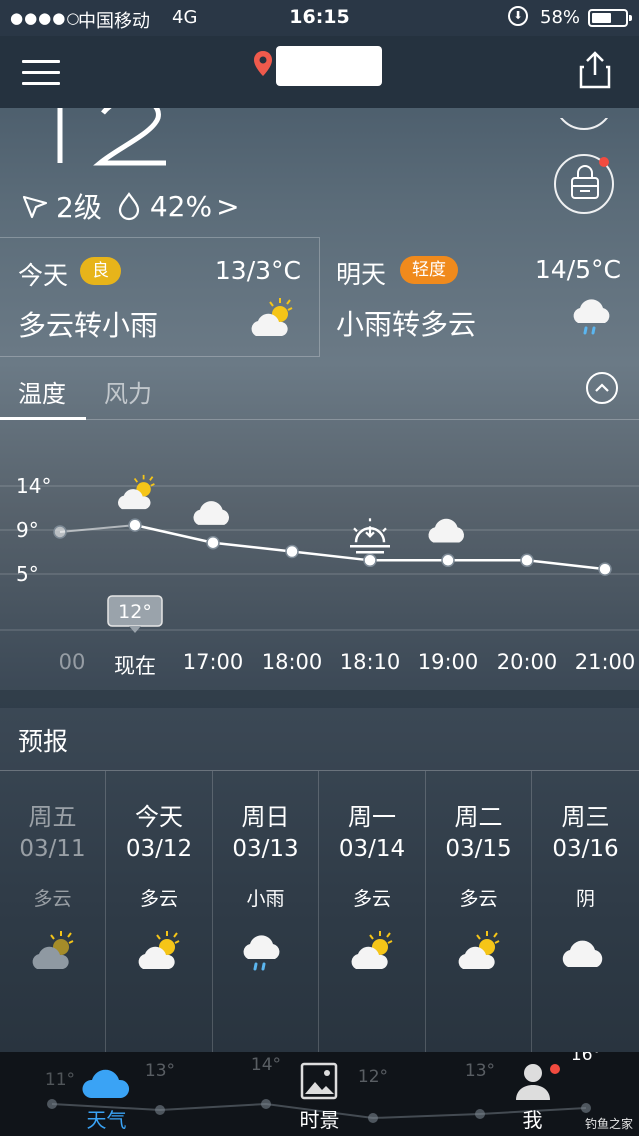 Image resolution: width=639 pixels, height=1136 pixels. I want to click on today-aqi-badge: 良, so click(100, 271).